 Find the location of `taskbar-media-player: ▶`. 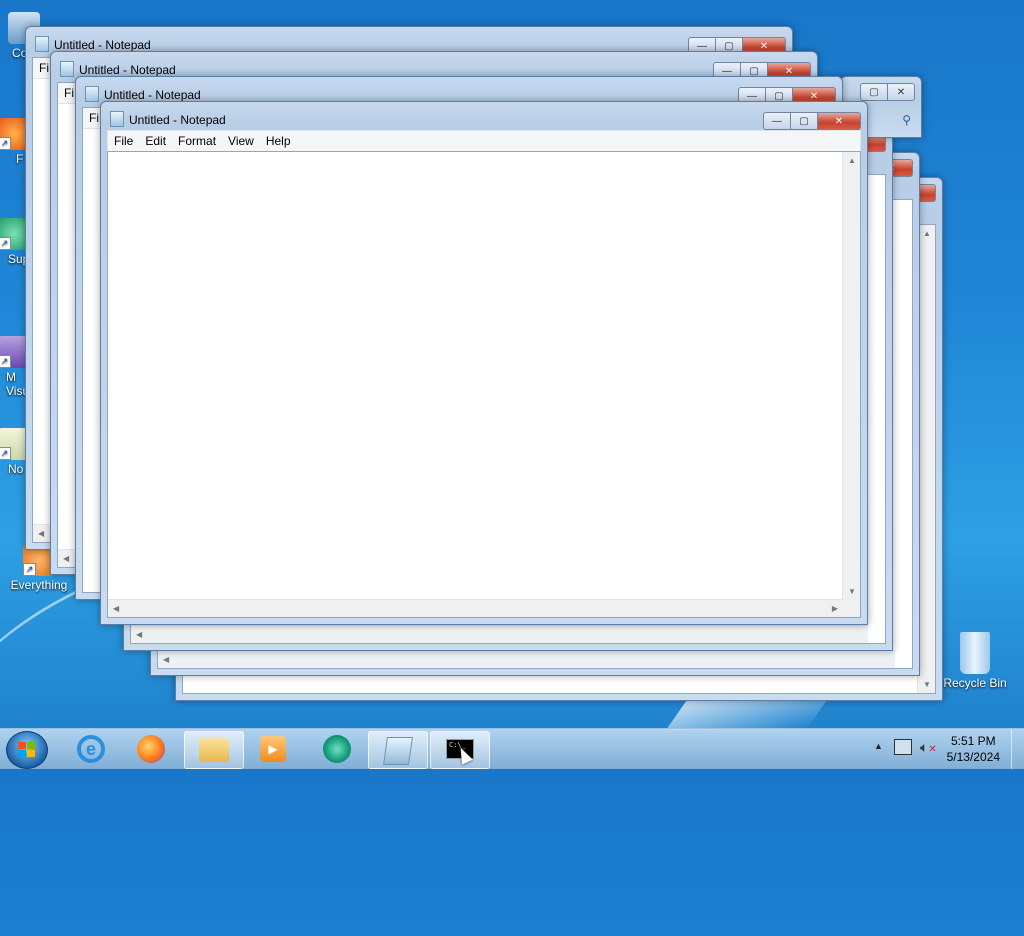

taskbar-media-player: ▶ is located at coordinates (273, 749).